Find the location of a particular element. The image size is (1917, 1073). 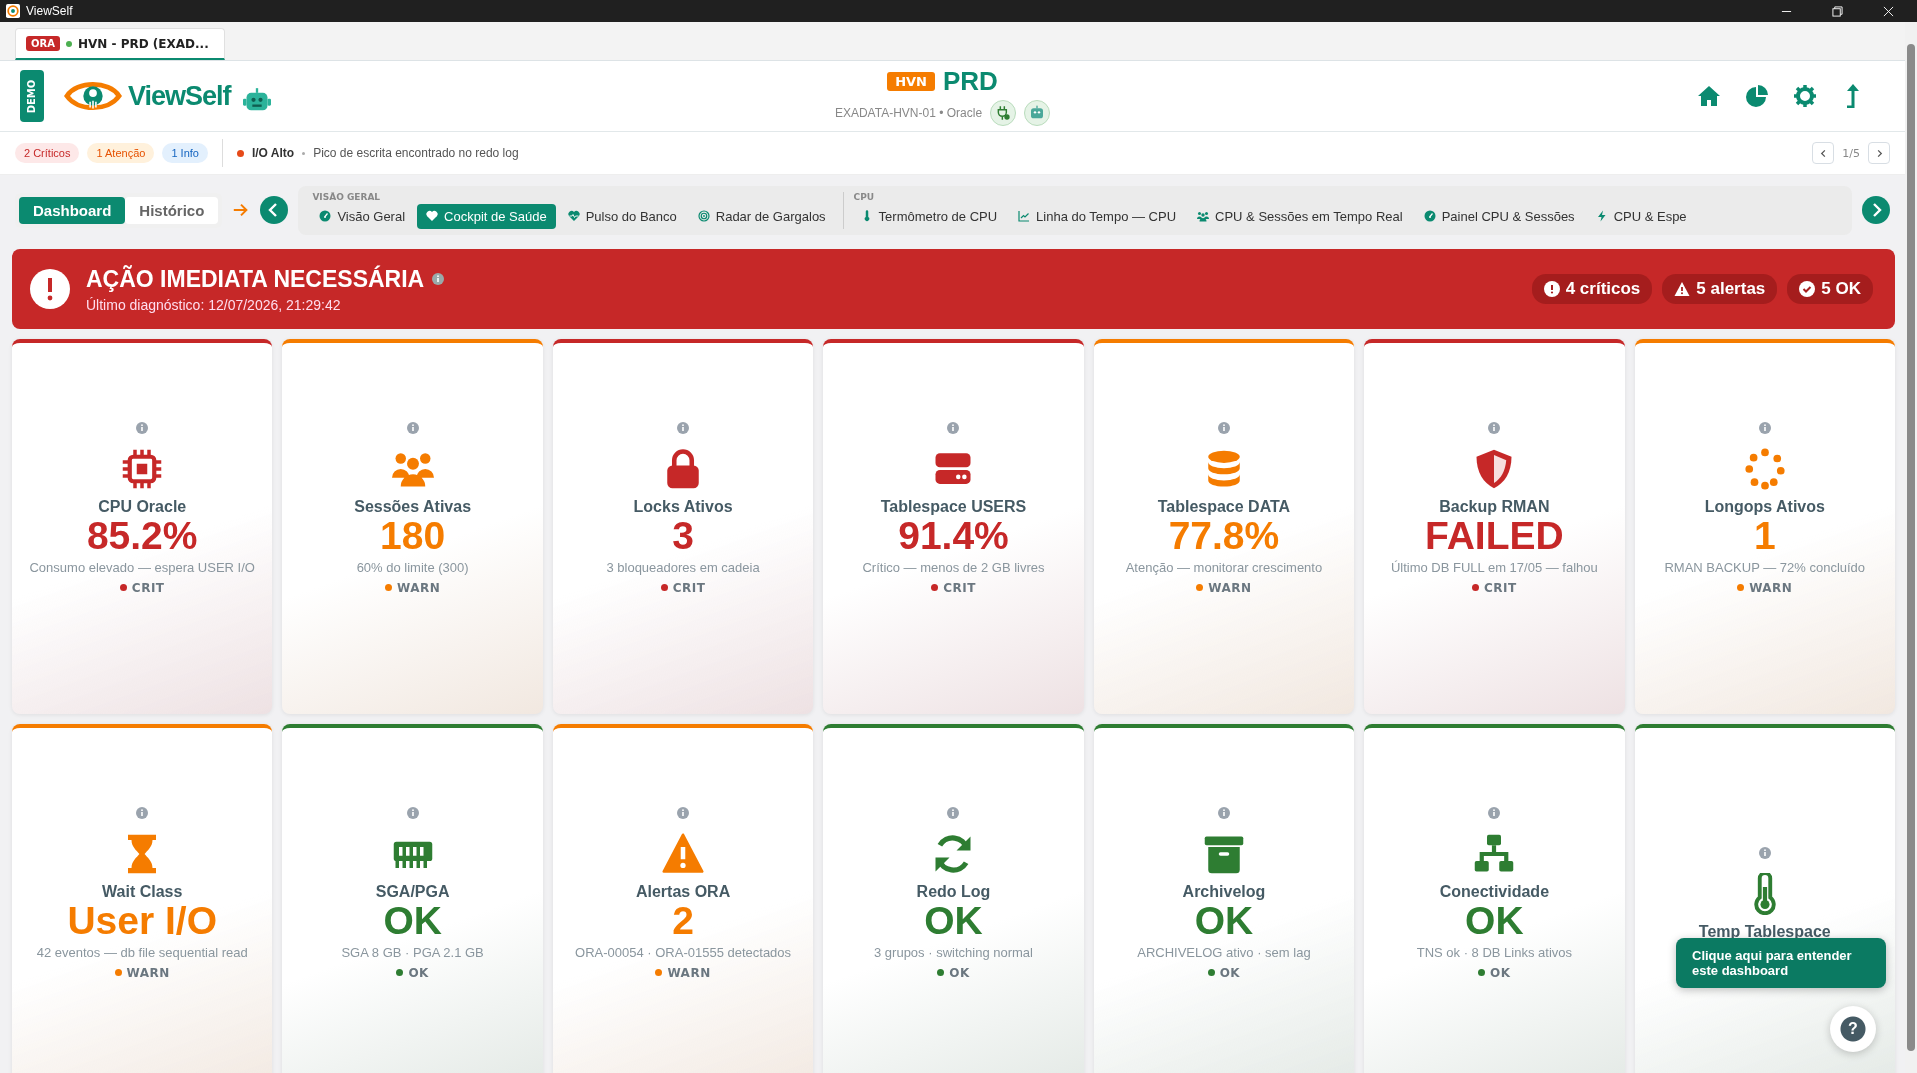

severity-label: CRIT is located at coordinates (683, 587).